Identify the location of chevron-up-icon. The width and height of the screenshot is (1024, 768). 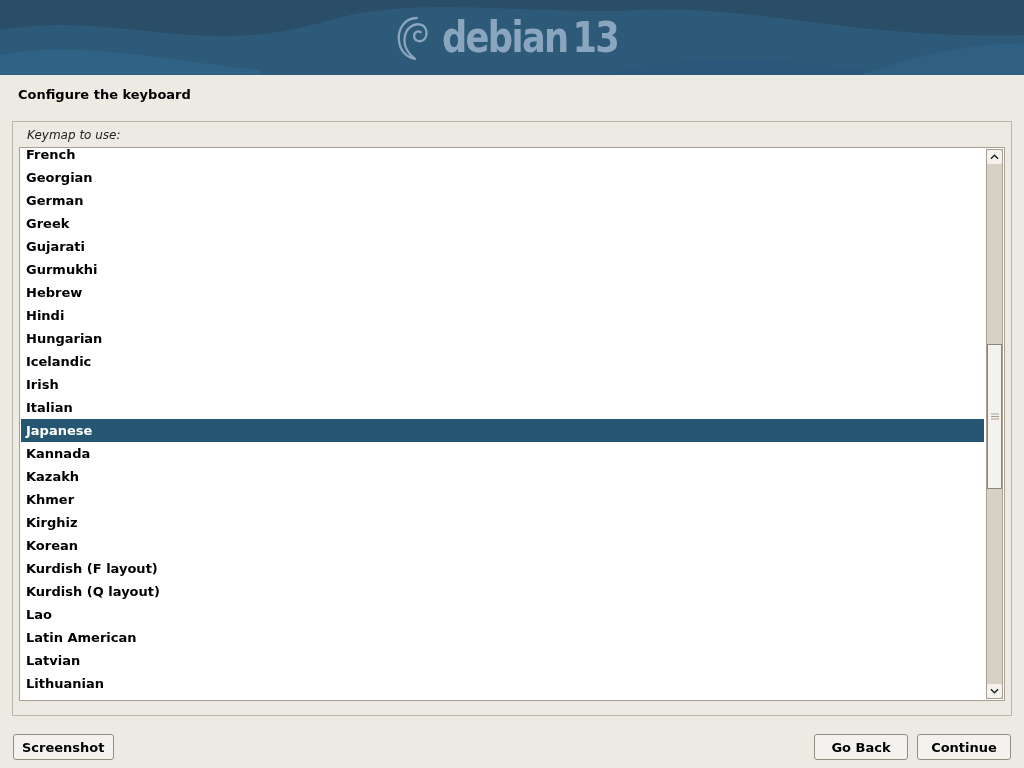
(994, 157).